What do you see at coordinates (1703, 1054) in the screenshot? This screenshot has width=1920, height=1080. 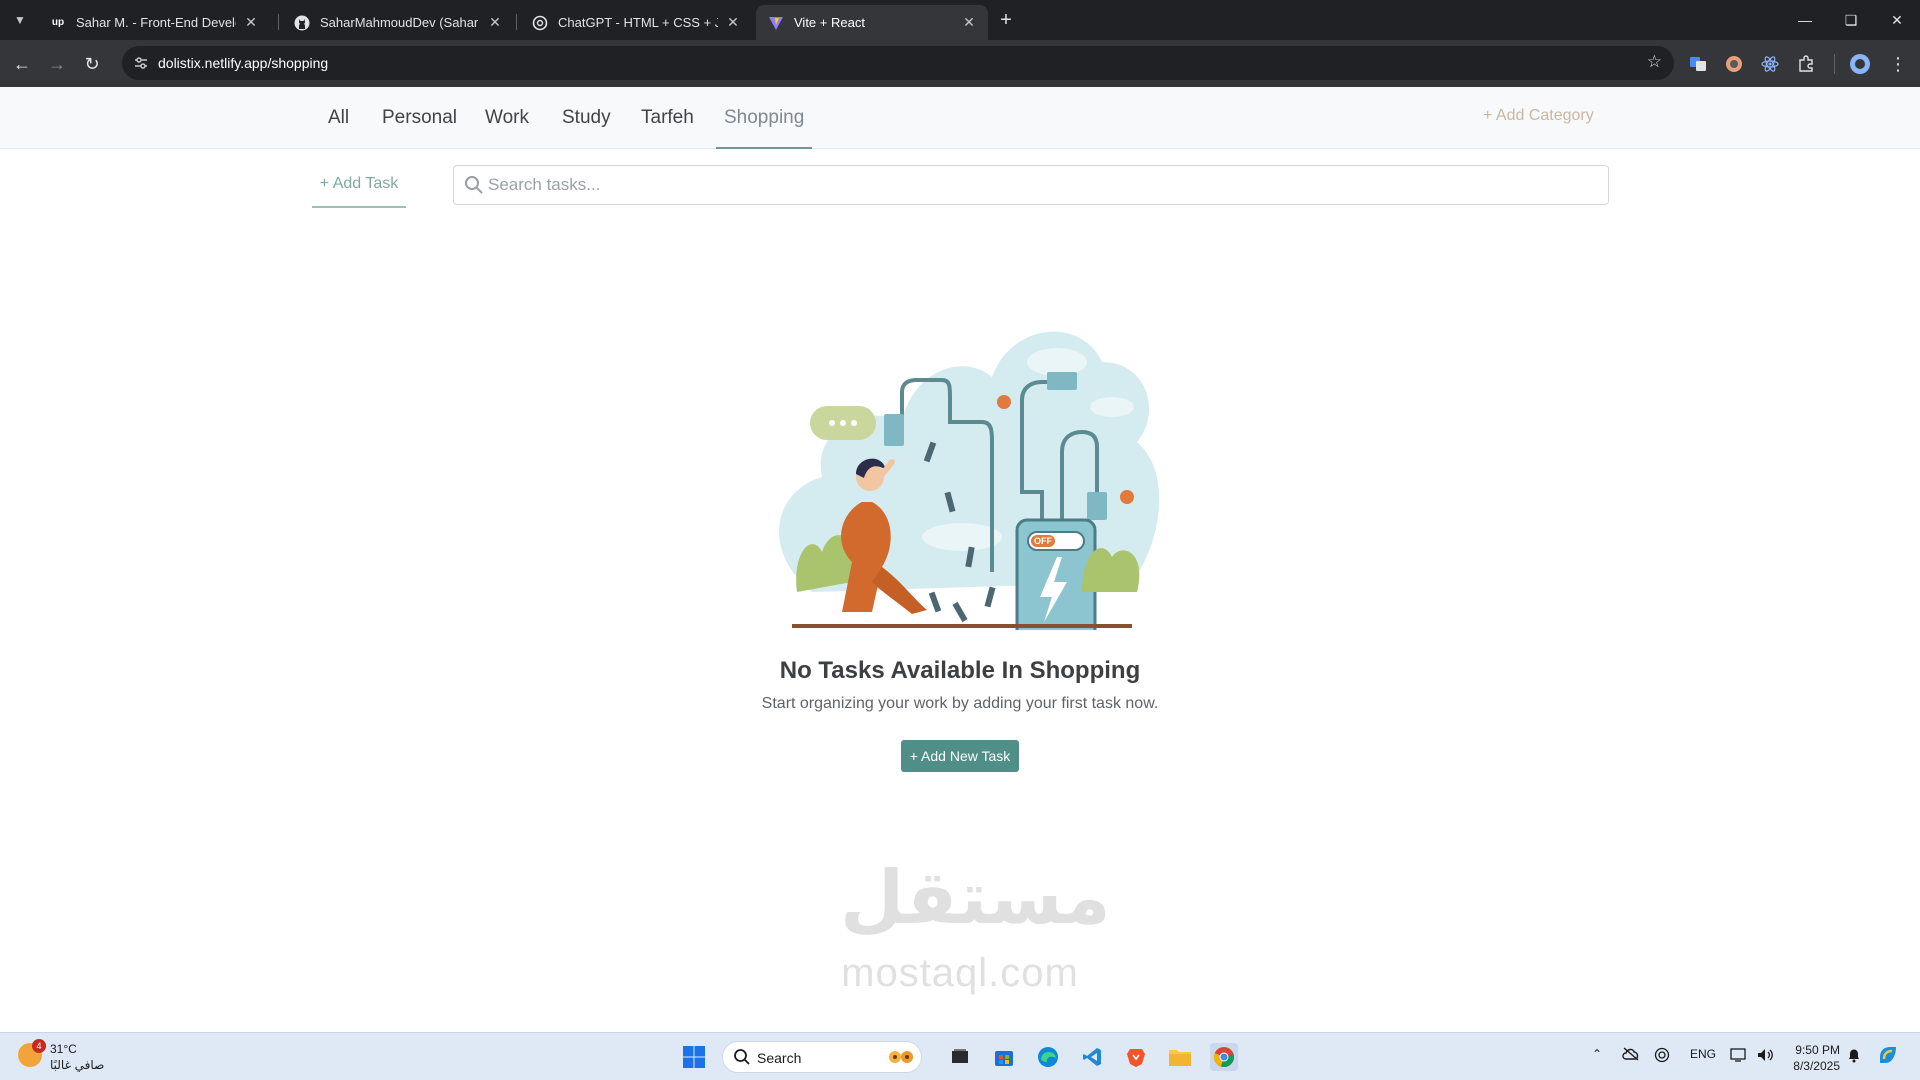 I see `language-indicator: ENG` at bounding box center [1703, 1054].